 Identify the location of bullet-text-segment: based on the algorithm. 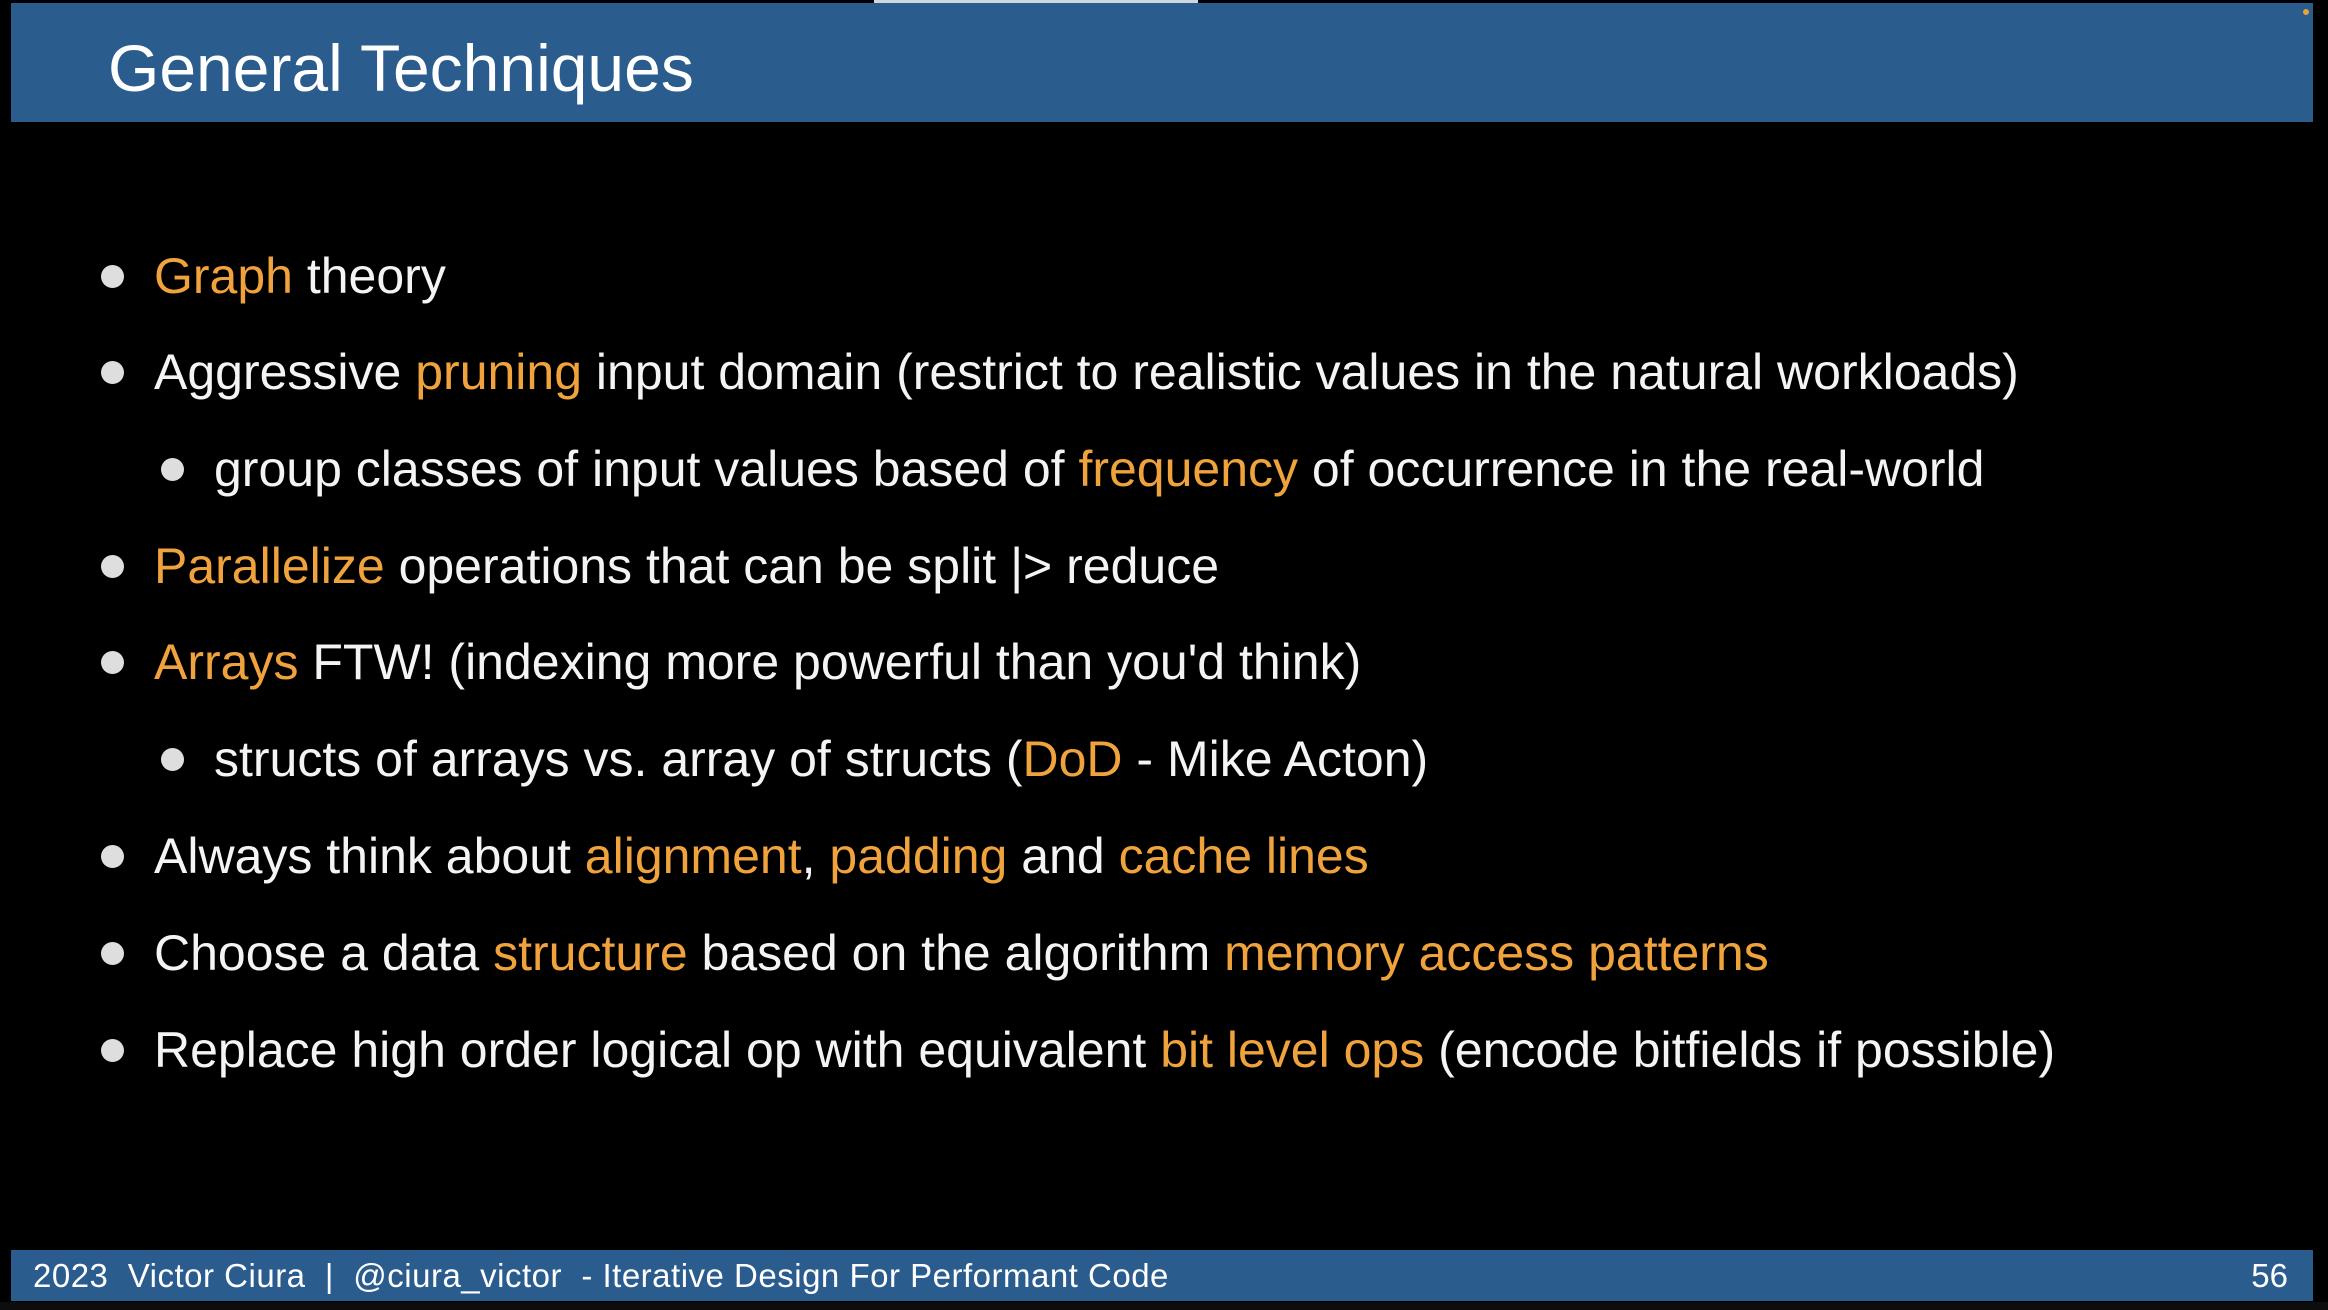
(956, 953).